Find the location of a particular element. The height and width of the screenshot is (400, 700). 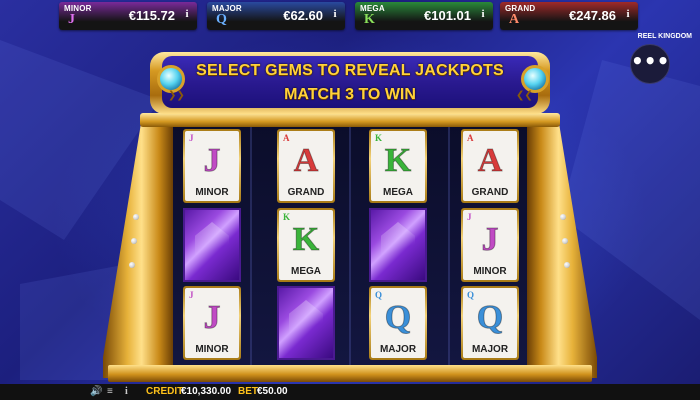

jackpot-amount: €115.72 is located at coordinates (151, 15).